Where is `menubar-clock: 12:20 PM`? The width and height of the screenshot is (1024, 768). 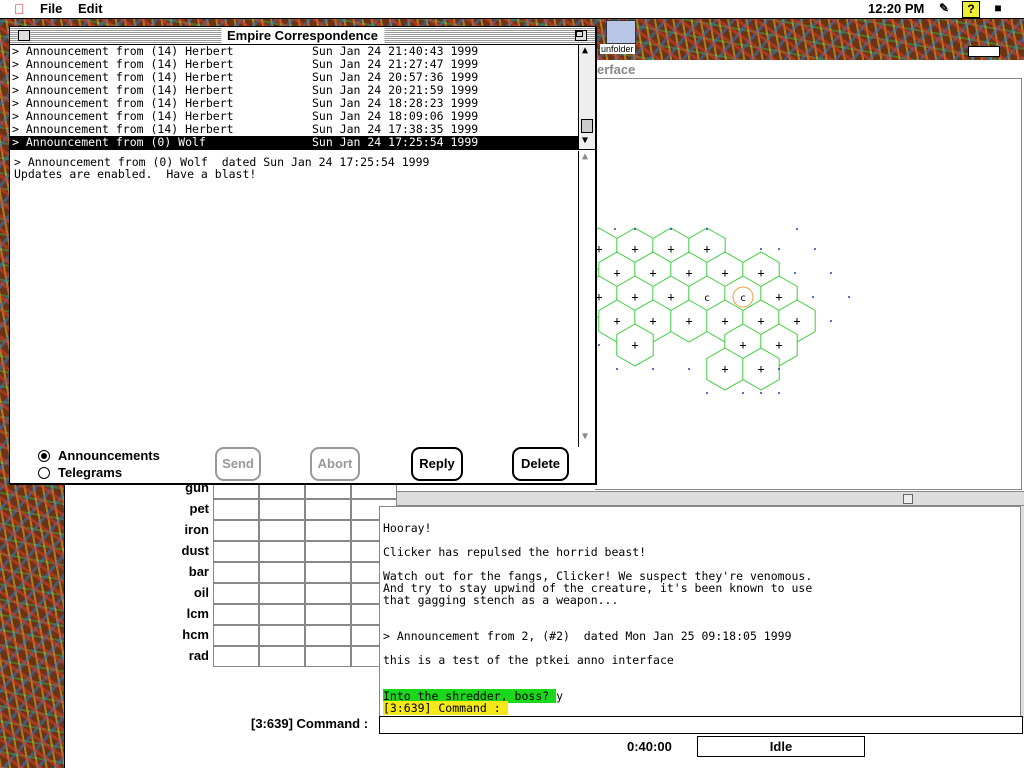 menubar-clock: 12:20 PM is located at coordinates (896, 8).